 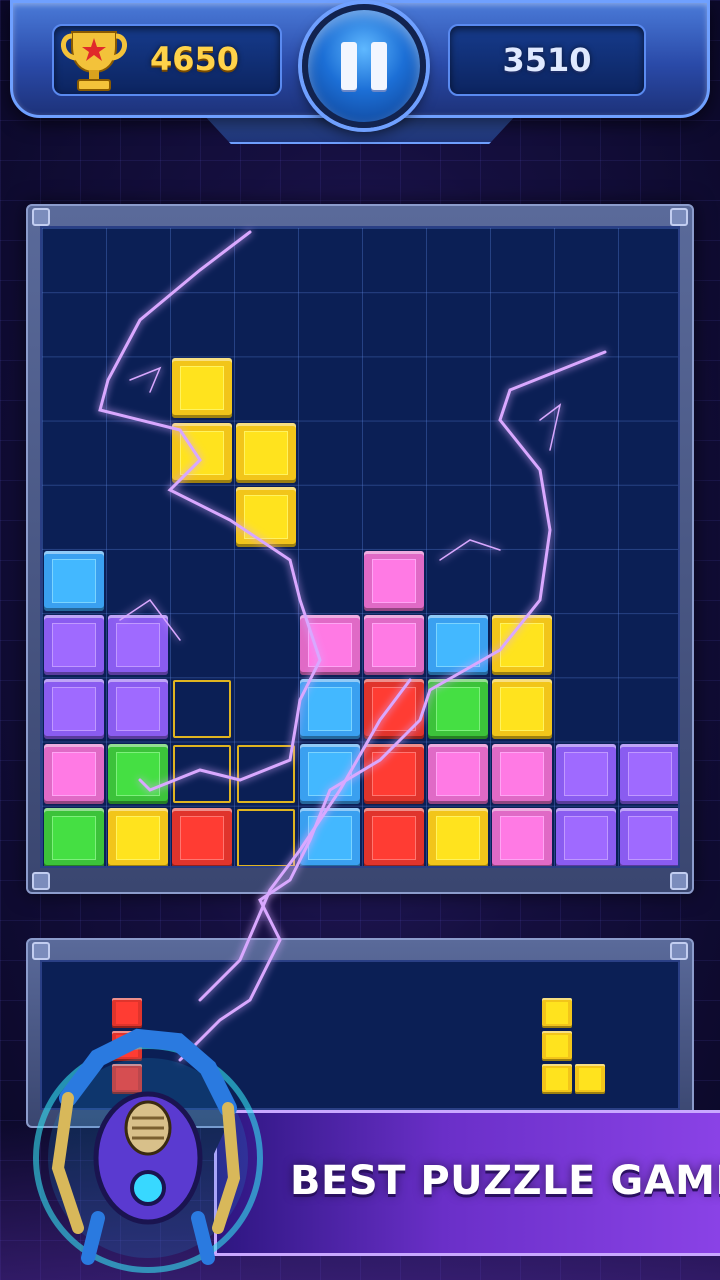 I want to click on piece-yellow-l, so click(x=577, y=1048).